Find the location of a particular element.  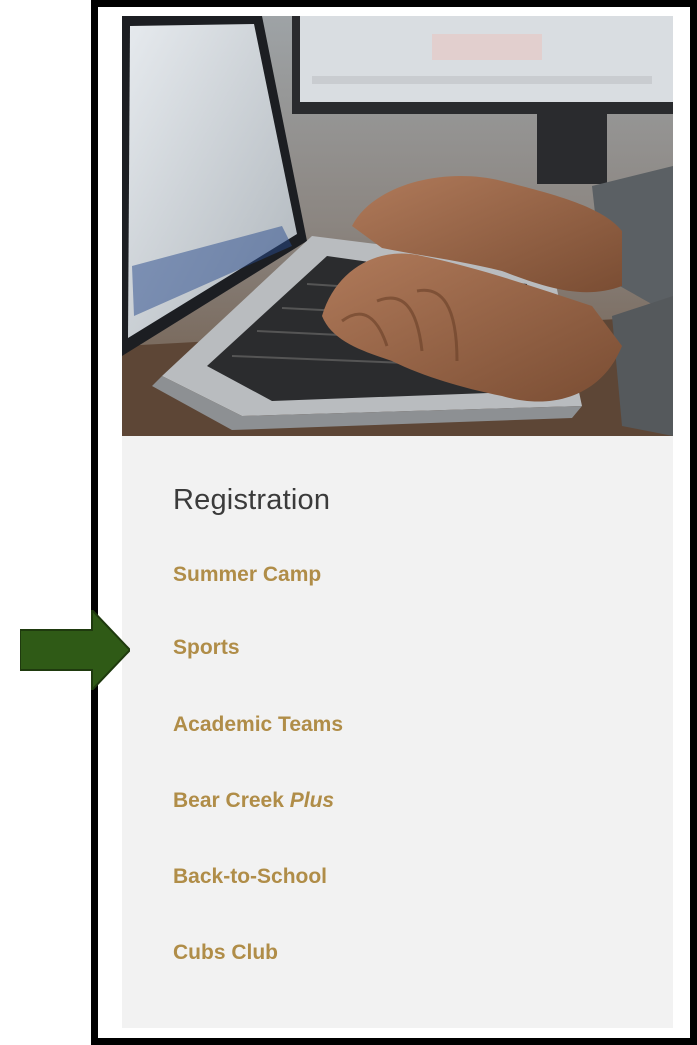

arrow-right-icon is located at coordinates (75, 650).